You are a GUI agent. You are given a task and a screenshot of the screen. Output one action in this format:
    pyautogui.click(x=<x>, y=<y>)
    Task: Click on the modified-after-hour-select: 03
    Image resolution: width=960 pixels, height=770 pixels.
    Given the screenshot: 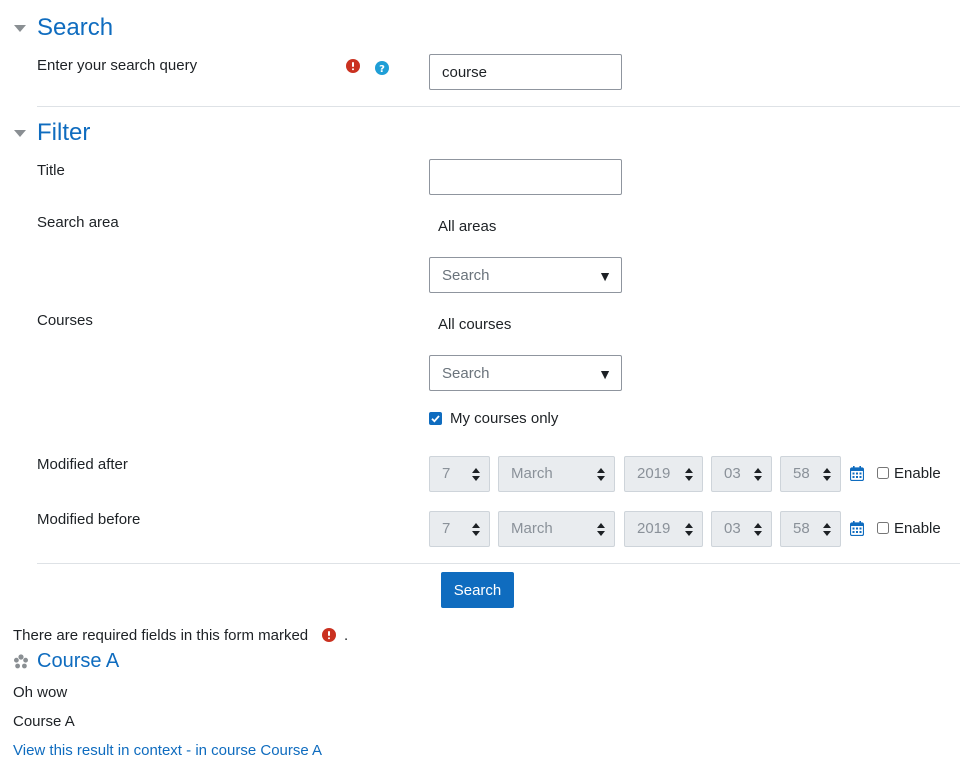 What is the action you would take?
    pyautogui.click(x=741, y=474)
    